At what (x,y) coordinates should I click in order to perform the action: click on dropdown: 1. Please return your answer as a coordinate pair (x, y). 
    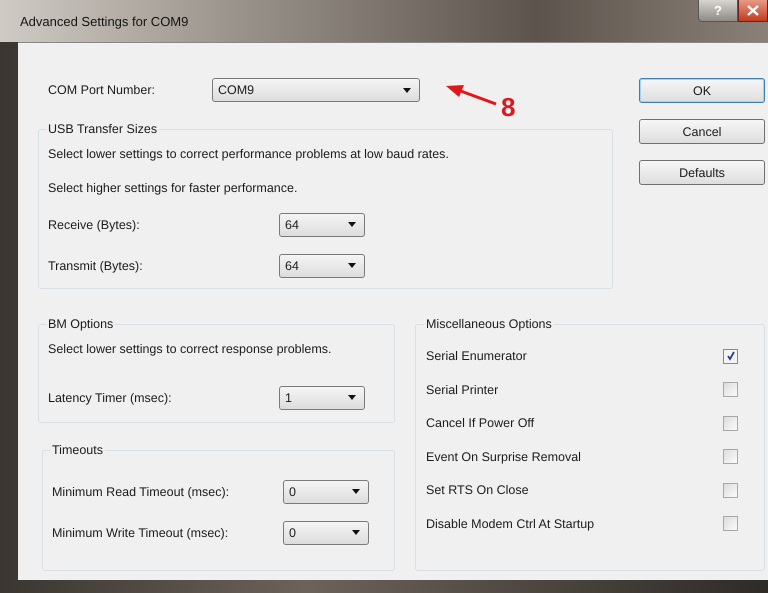
    Looking at the image, I should click on (322, 398).